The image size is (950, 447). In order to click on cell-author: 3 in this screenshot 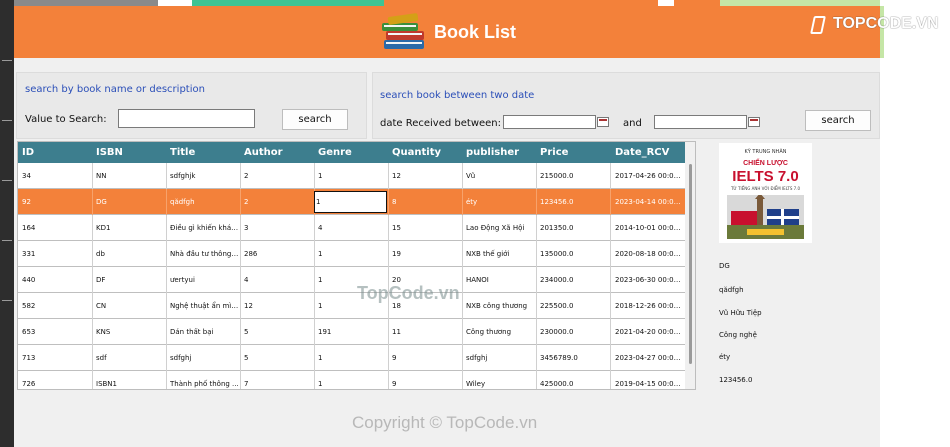, I will do `click(279, 228)`.